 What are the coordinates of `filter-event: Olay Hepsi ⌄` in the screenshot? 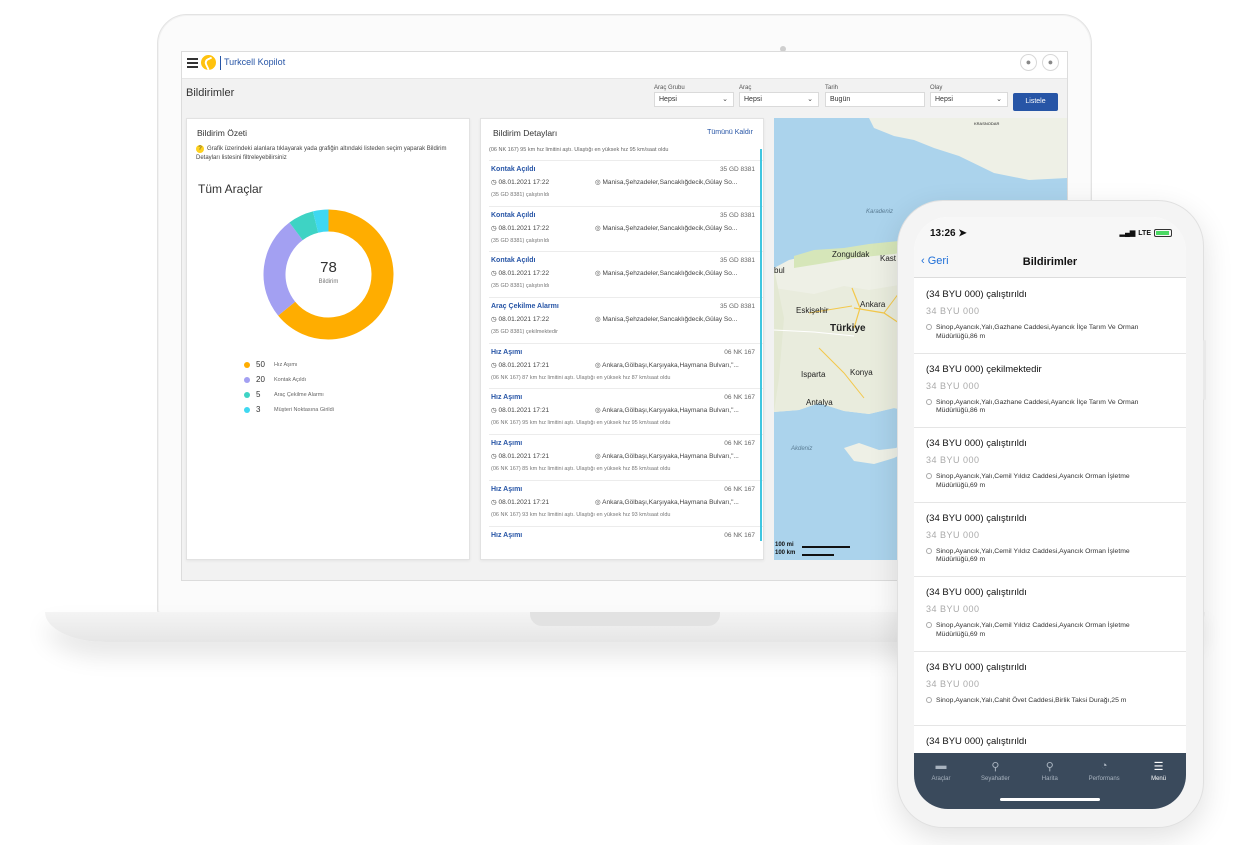 It's located at (969, 96).